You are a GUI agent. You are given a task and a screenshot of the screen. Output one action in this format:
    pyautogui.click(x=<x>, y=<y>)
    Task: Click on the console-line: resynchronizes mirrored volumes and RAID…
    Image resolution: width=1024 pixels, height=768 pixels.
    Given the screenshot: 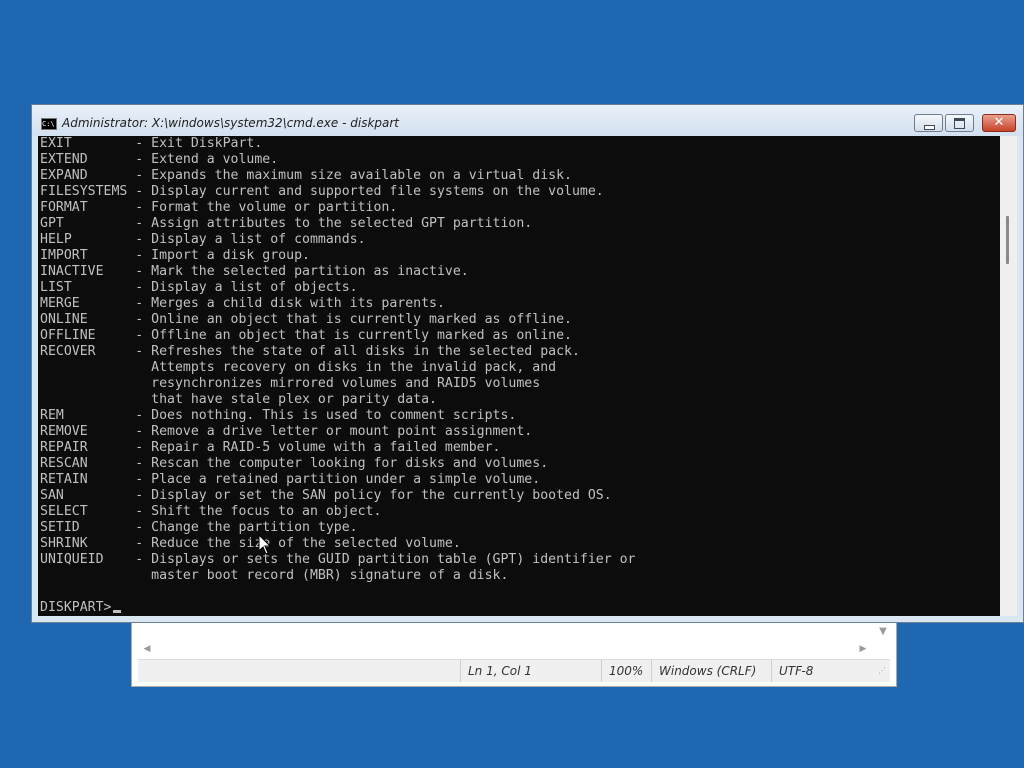 What is the action you would take?
    pyautogui.click(x=290, y=383)
    